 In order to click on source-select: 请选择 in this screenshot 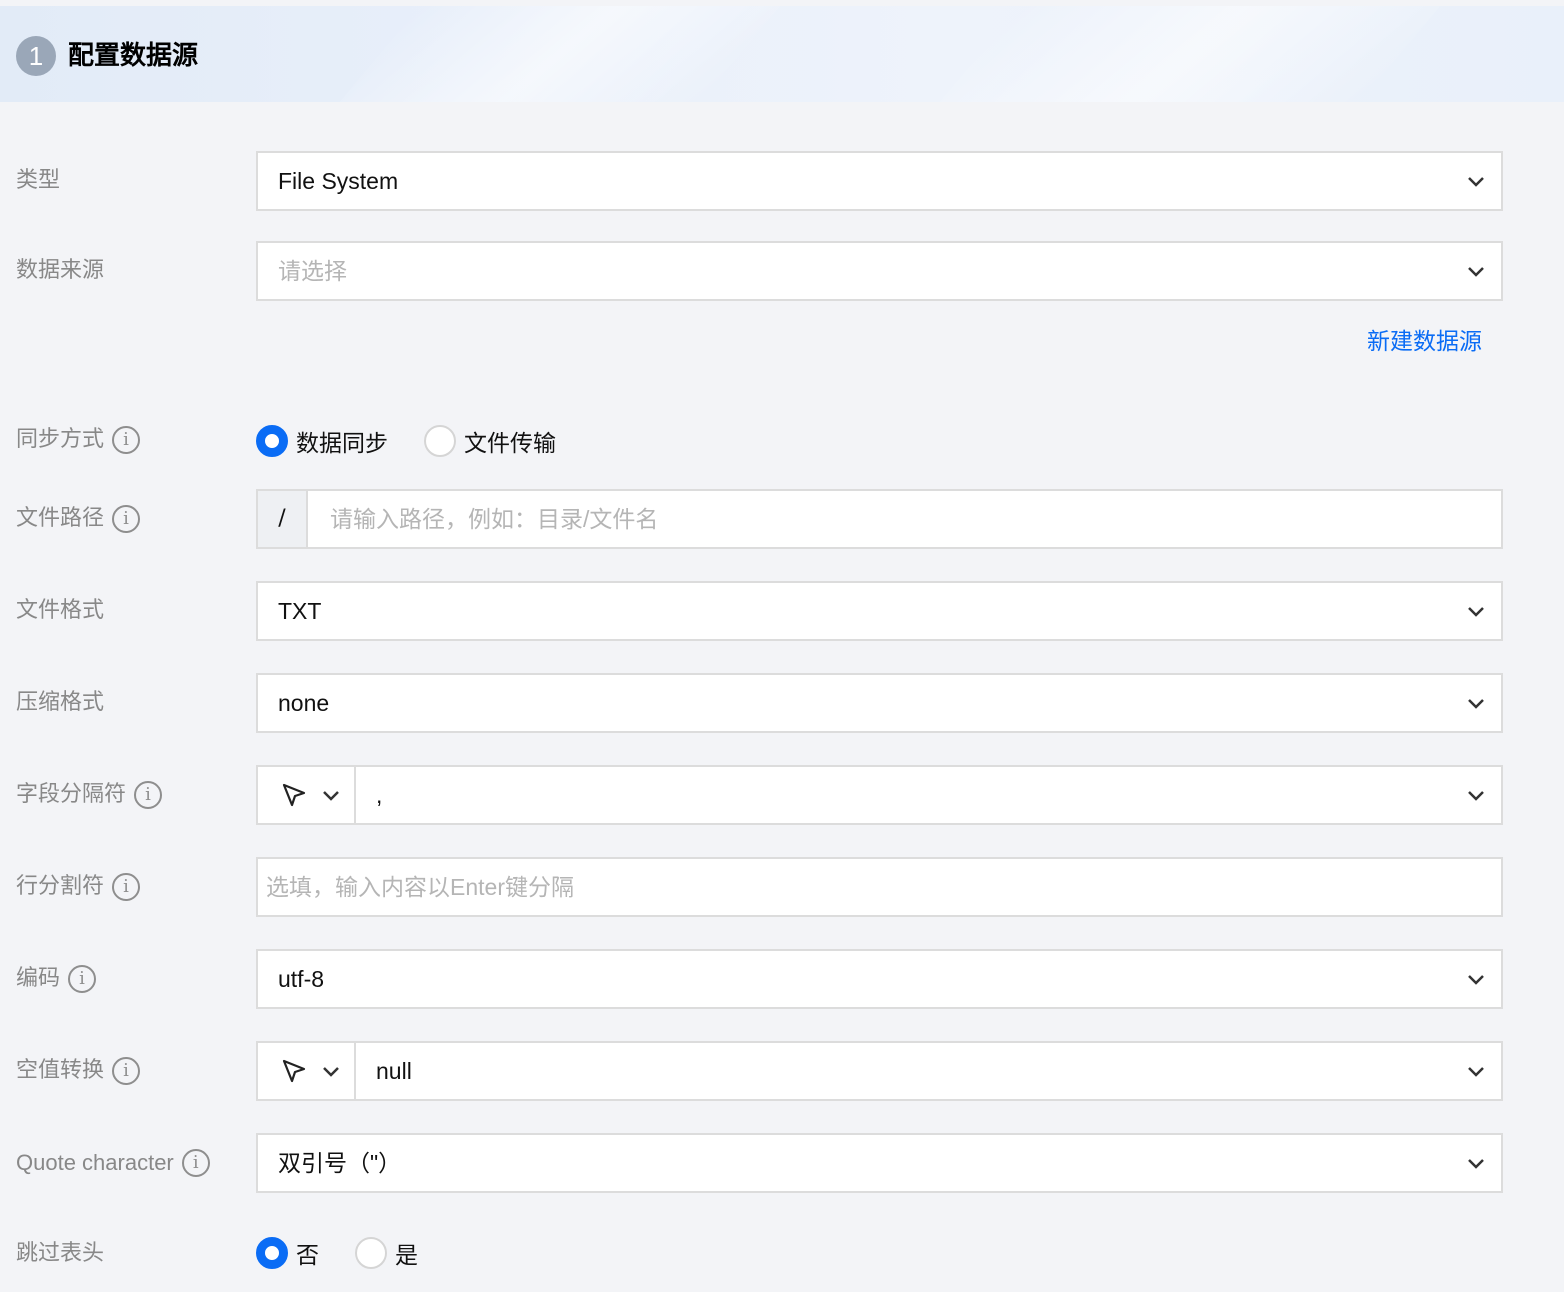, I will do `click(879, 271)`.